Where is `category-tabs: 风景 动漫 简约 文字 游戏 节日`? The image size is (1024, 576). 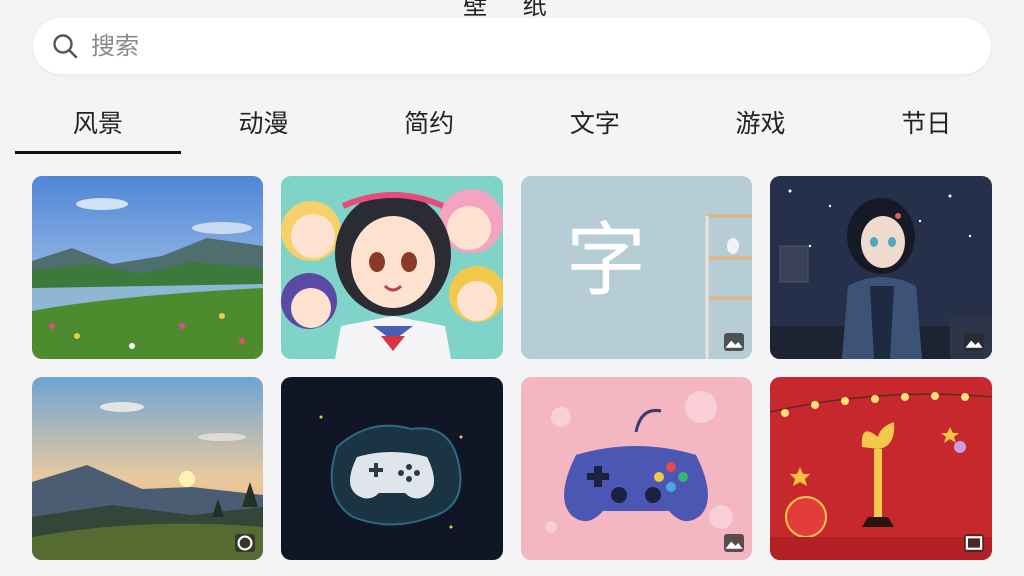 category-tabs: 风景 动漫 简约 文字 游戏 节日 is located at coordinates (512, 128).